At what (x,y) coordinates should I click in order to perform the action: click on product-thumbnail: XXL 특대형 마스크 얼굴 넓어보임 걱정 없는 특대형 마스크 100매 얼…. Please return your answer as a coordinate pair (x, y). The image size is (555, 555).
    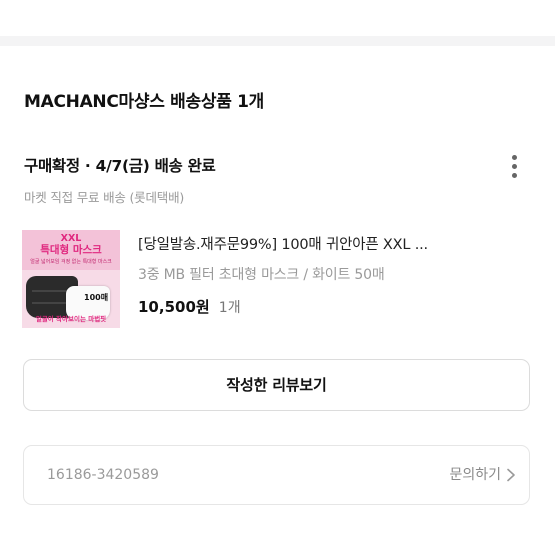
    Looking at the image, I should click on (71, 279).